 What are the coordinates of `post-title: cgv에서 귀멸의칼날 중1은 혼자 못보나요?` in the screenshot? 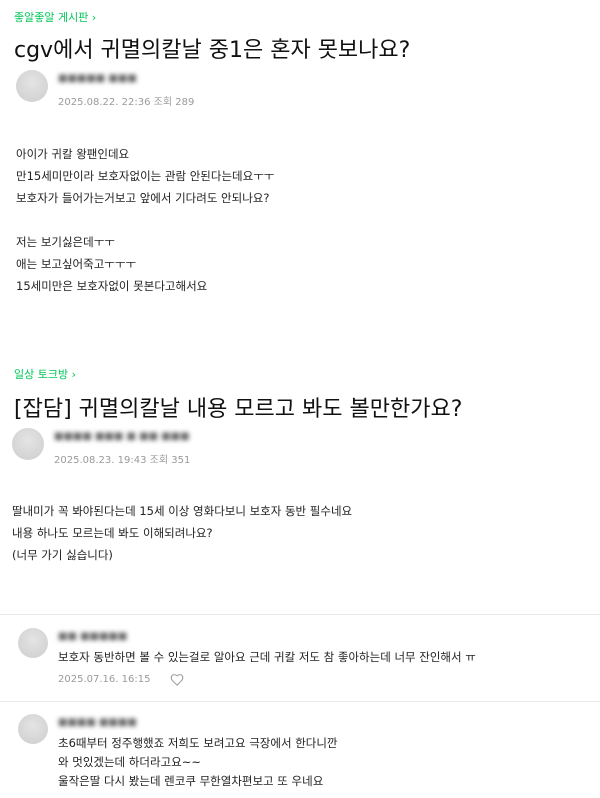 It's located at (212, 48).